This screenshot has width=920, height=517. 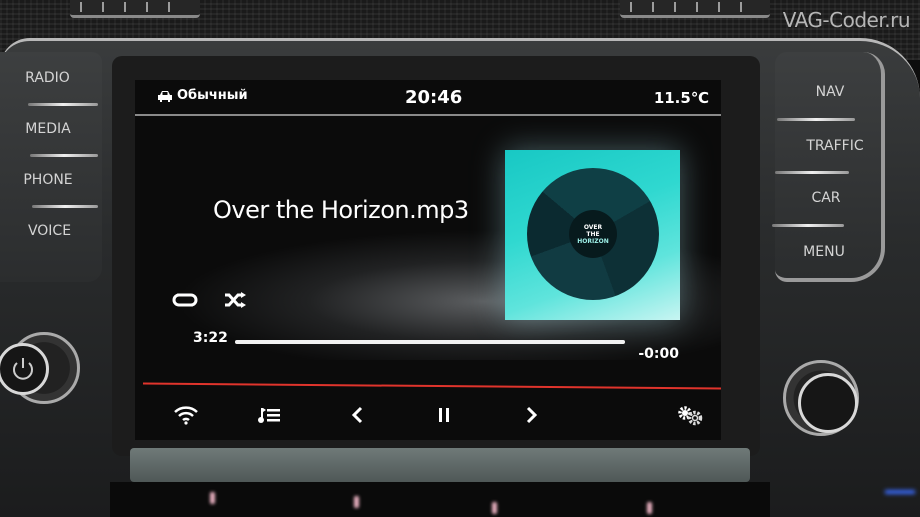 I want to click on menu-button: MENU, so click(x=824, y=252).